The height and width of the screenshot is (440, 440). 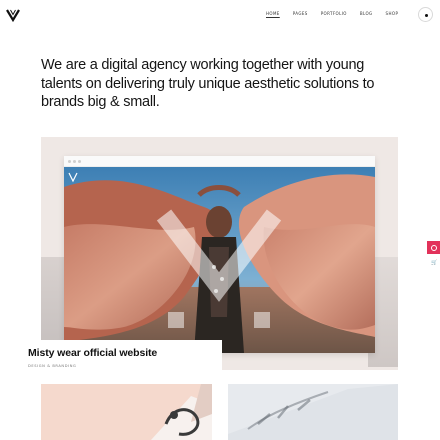 I want to click on nav-item-shop: Shop, so click(x=392, y=14).